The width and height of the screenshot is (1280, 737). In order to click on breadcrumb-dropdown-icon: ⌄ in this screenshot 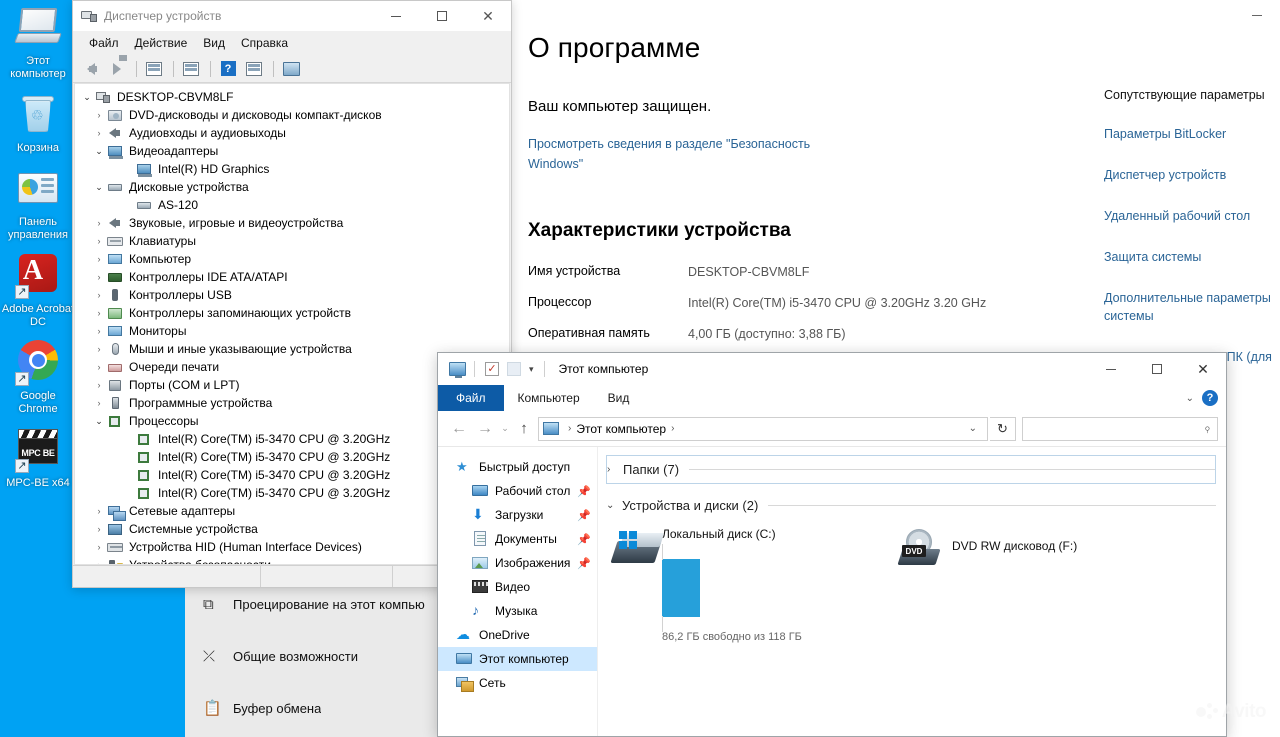, I will do `click(973, 428)`.